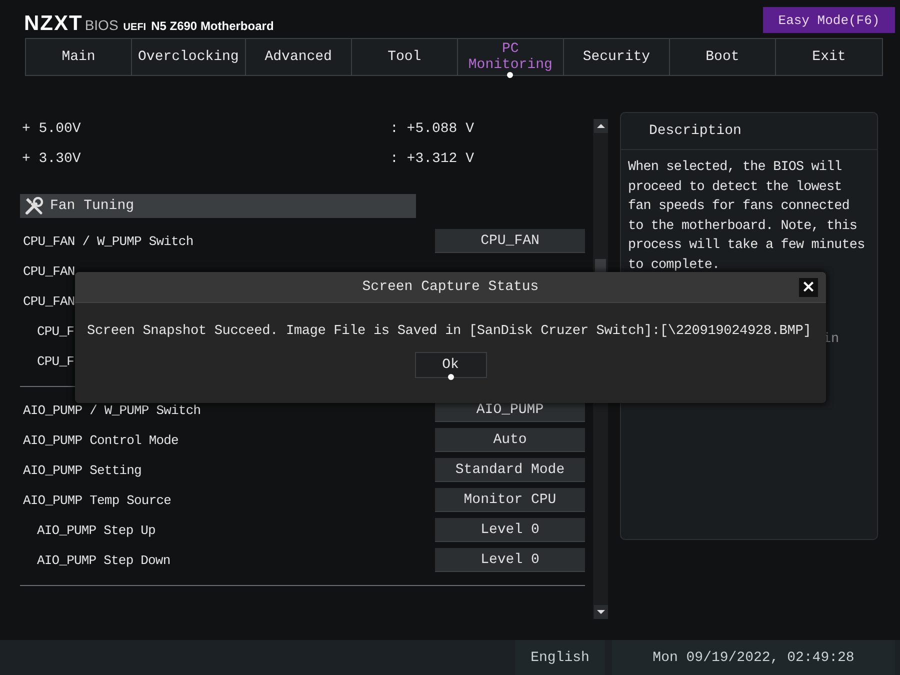 The width and height of the screenshot is (900, 675). I want to click on setting-label: AIO_PUMP Control Mode, so click(100, 440).